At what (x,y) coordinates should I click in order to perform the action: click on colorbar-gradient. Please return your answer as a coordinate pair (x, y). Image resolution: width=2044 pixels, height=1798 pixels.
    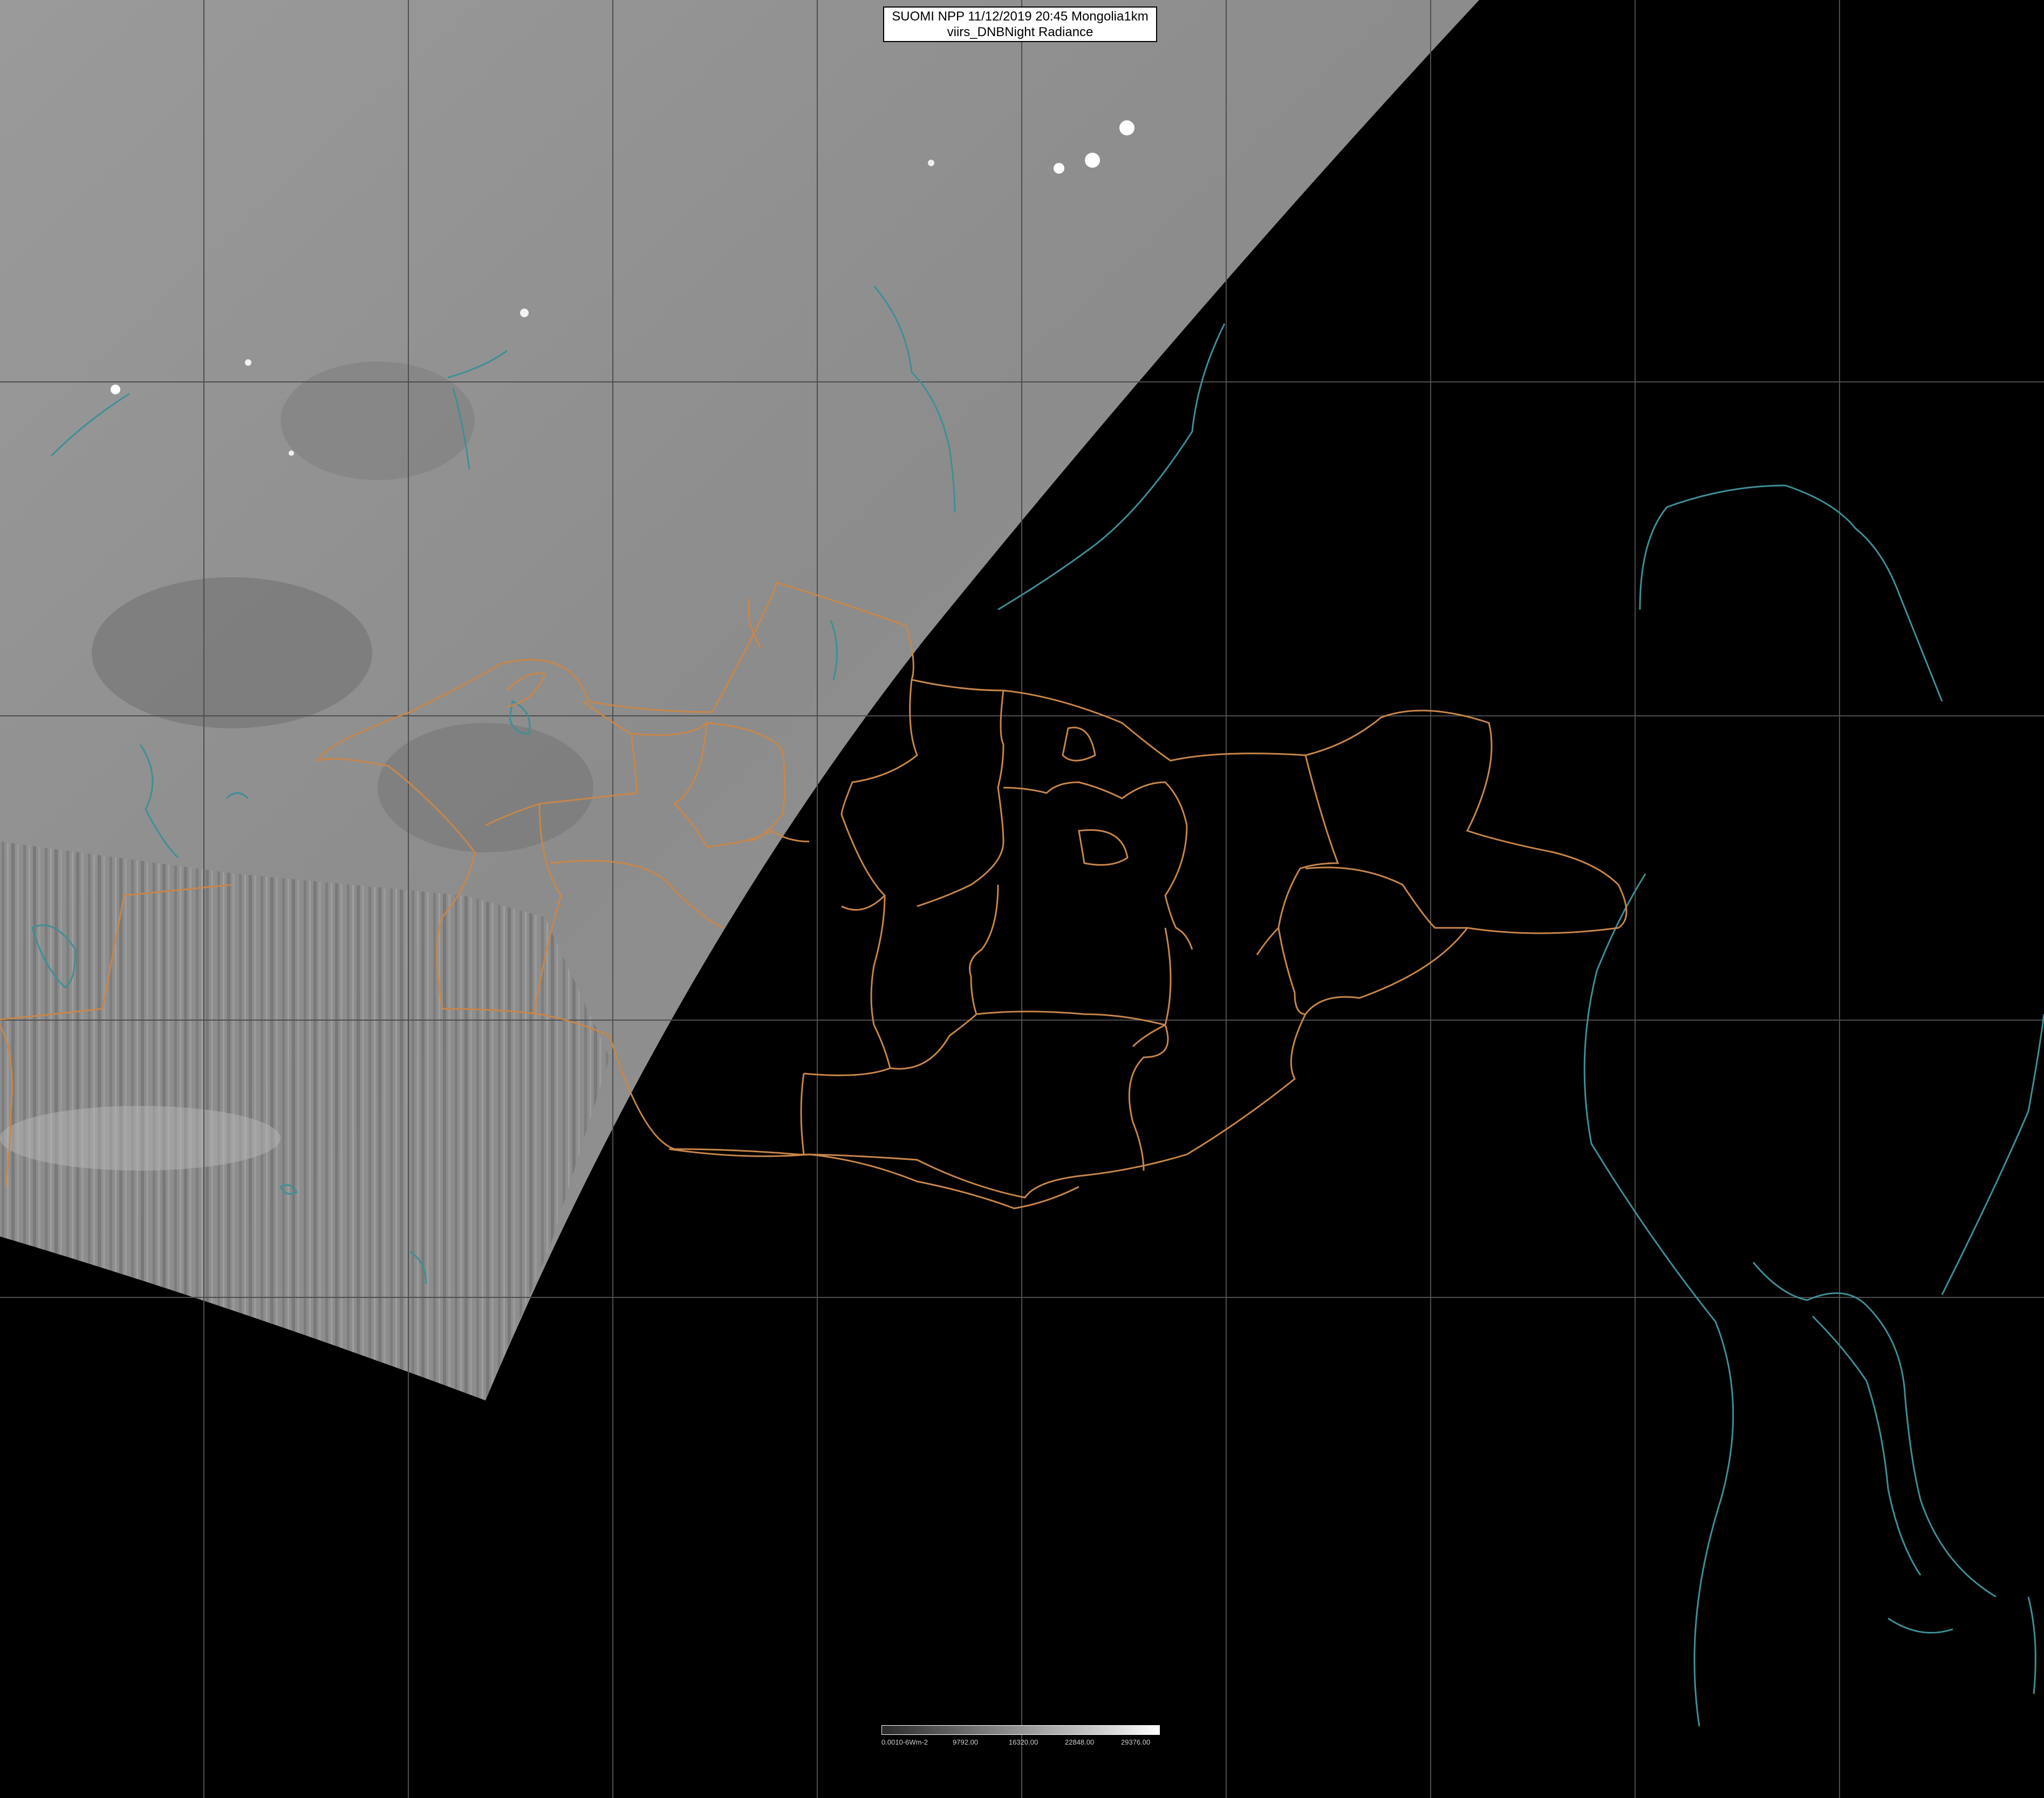
    Looking at the image, I should click on (1020, 1730).